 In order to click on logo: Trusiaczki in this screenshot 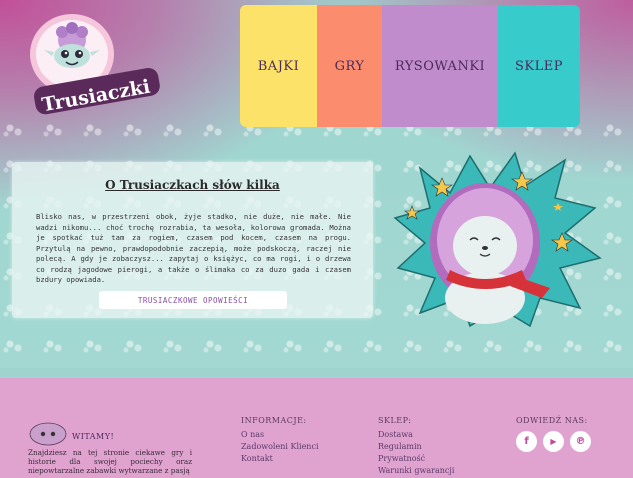, I will do `click(92, 64)`.